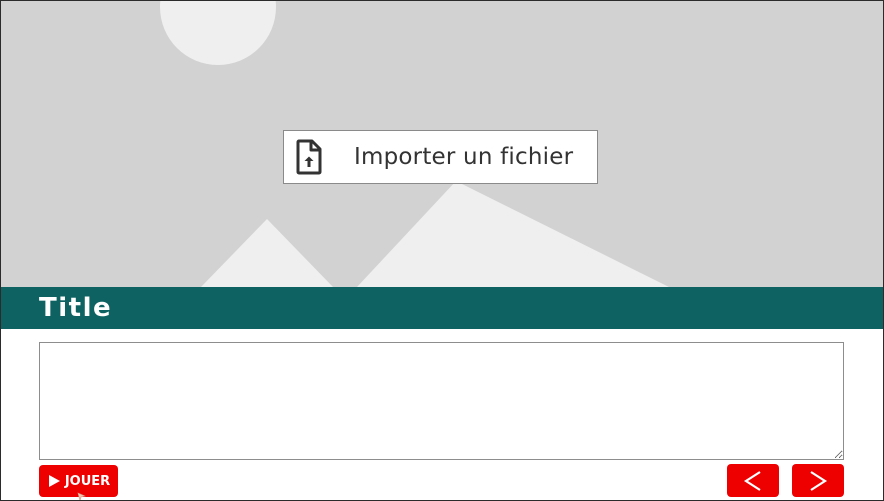  I want to click on previous-button, so click(753, 480).